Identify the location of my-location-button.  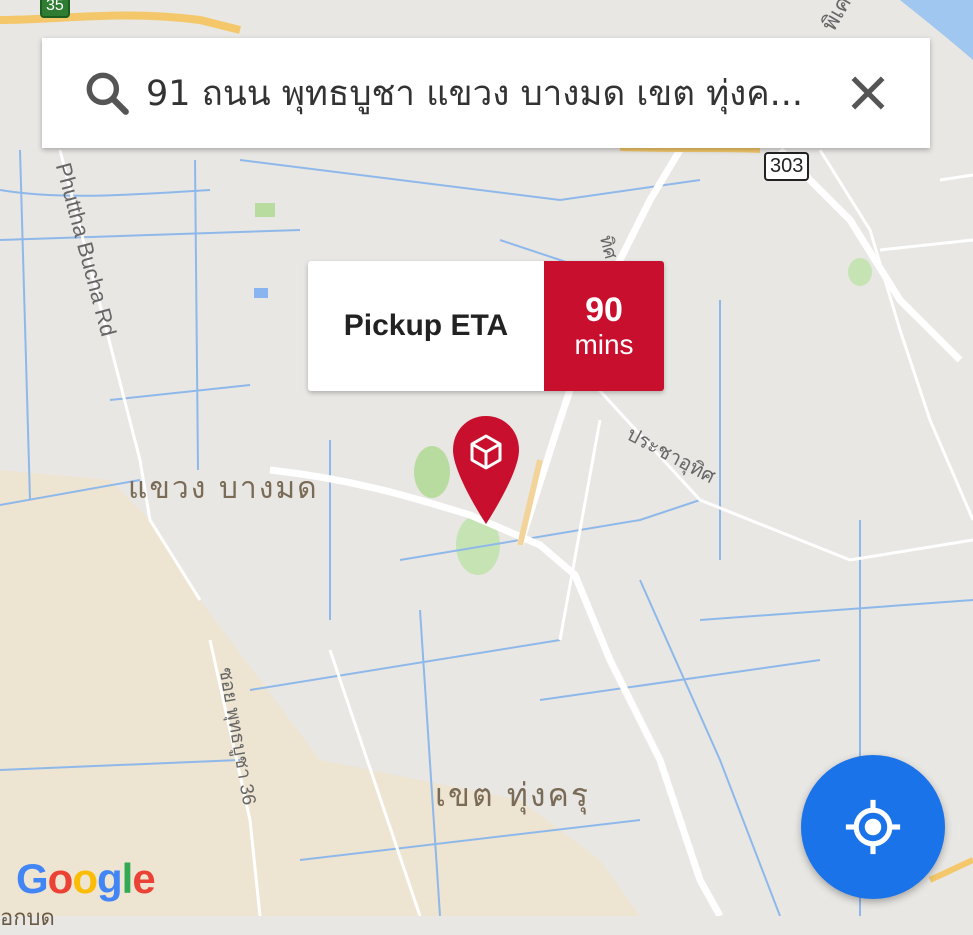
(873, 827).